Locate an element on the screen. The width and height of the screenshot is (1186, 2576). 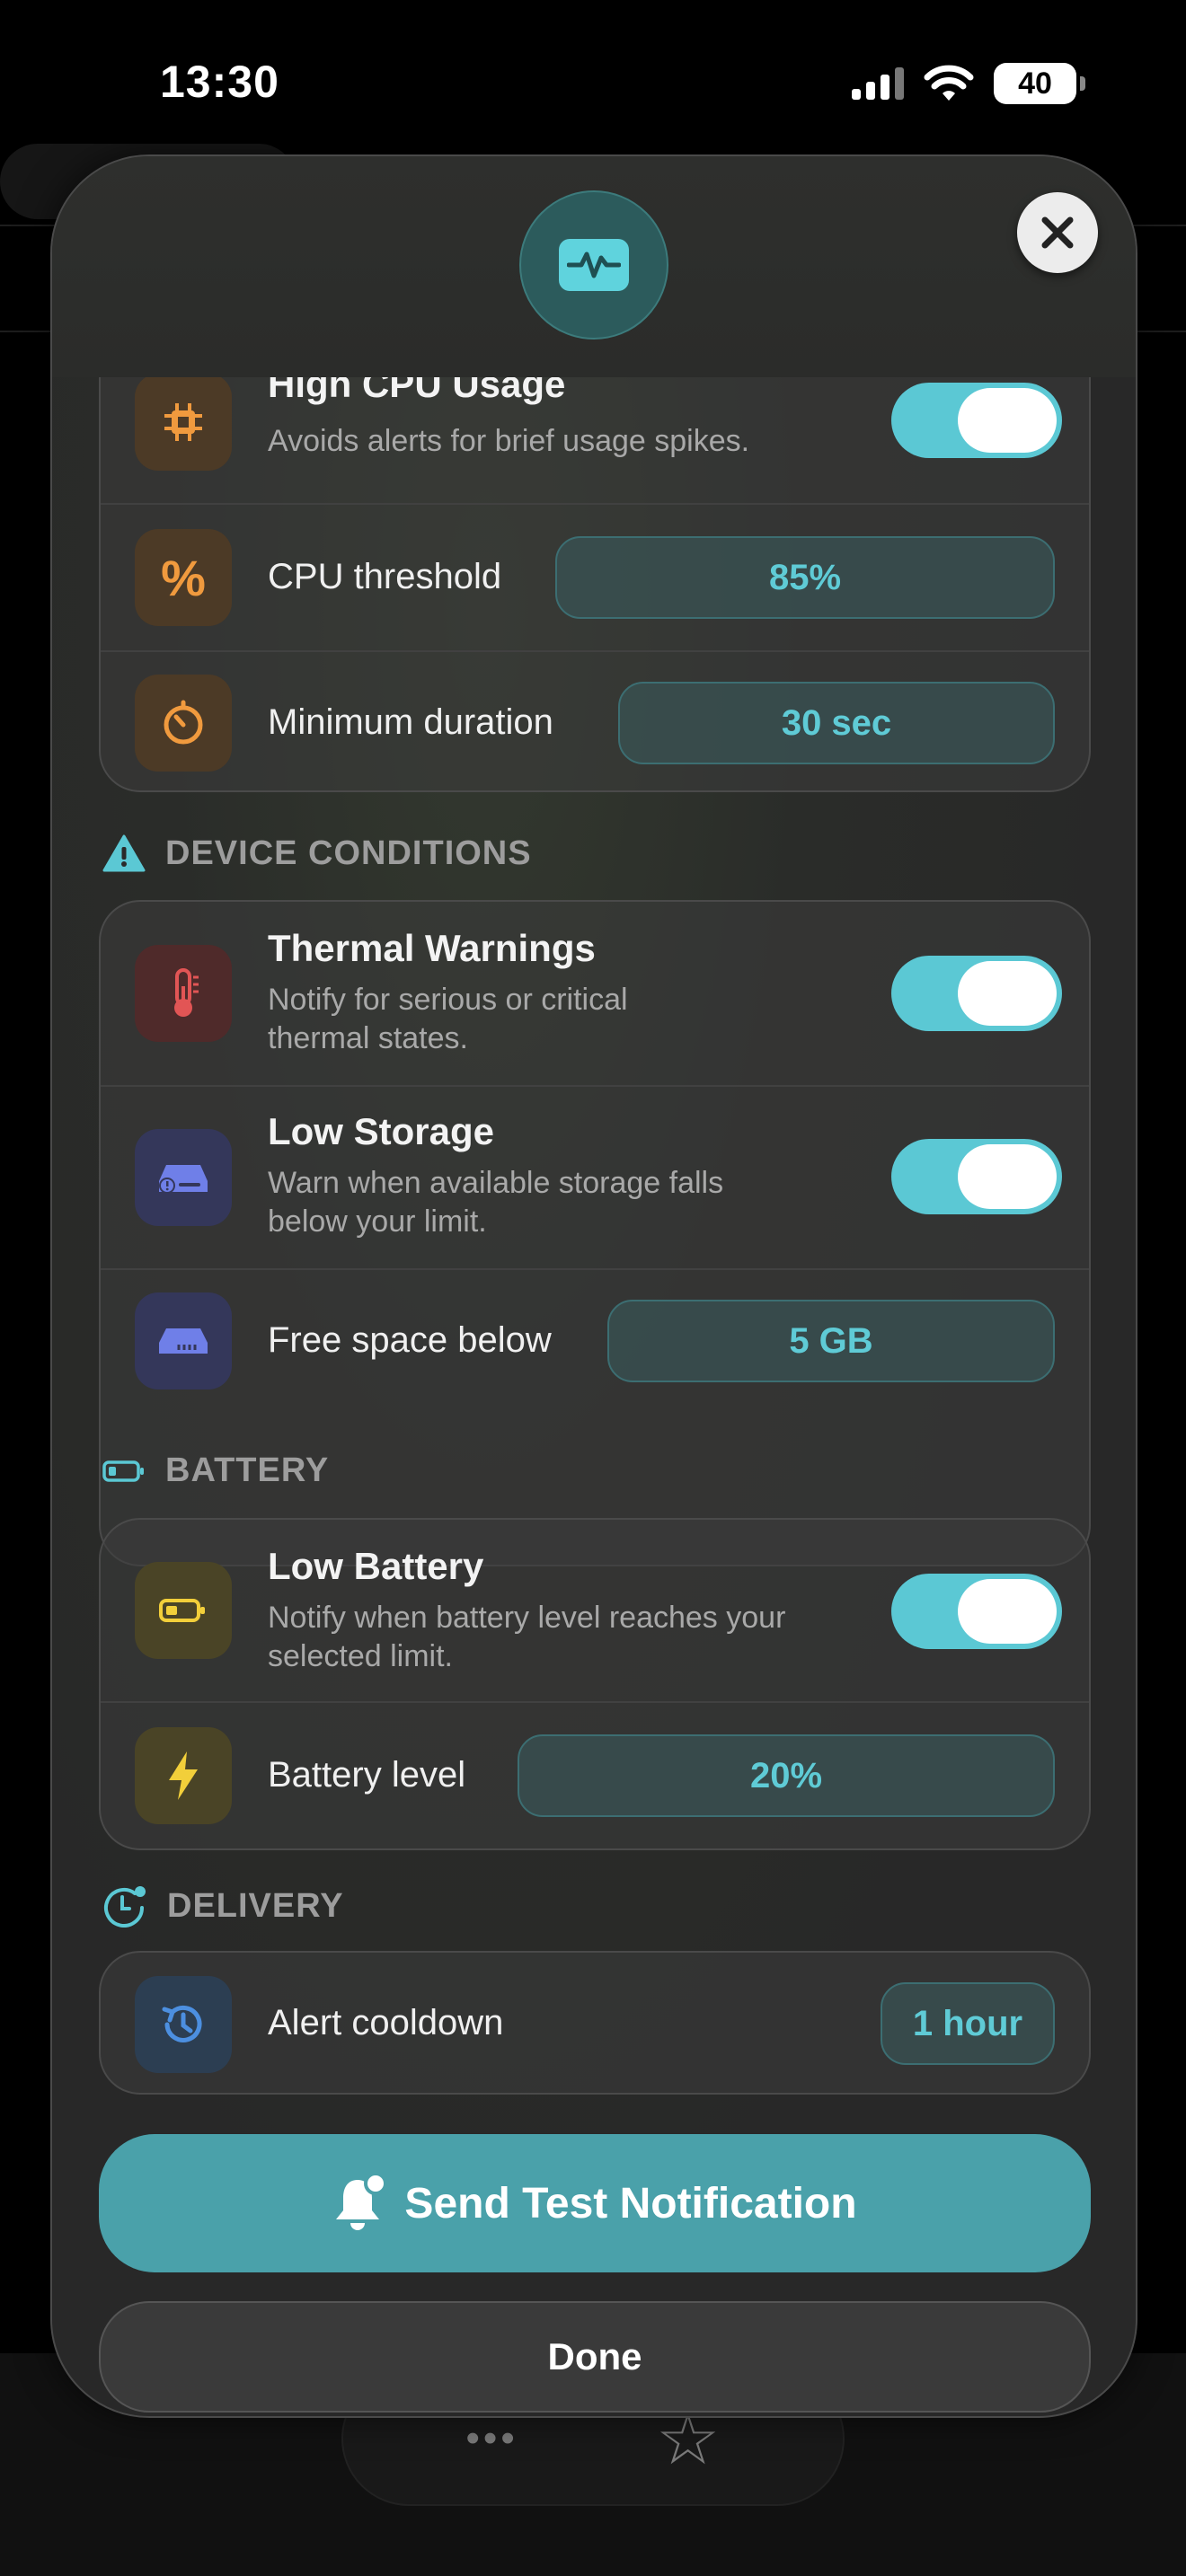
close-icon is located at coordinates (1057, 233).